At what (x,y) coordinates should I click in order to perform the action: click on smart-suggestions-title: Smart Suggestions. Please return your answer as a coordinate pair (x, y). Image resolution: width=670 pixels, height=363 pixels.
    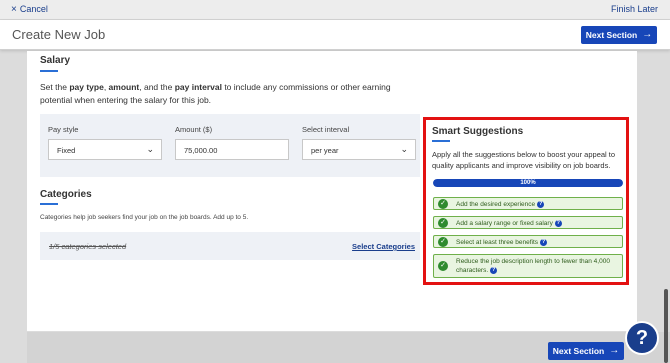
    Looking at the image, I should click on (478, 131).